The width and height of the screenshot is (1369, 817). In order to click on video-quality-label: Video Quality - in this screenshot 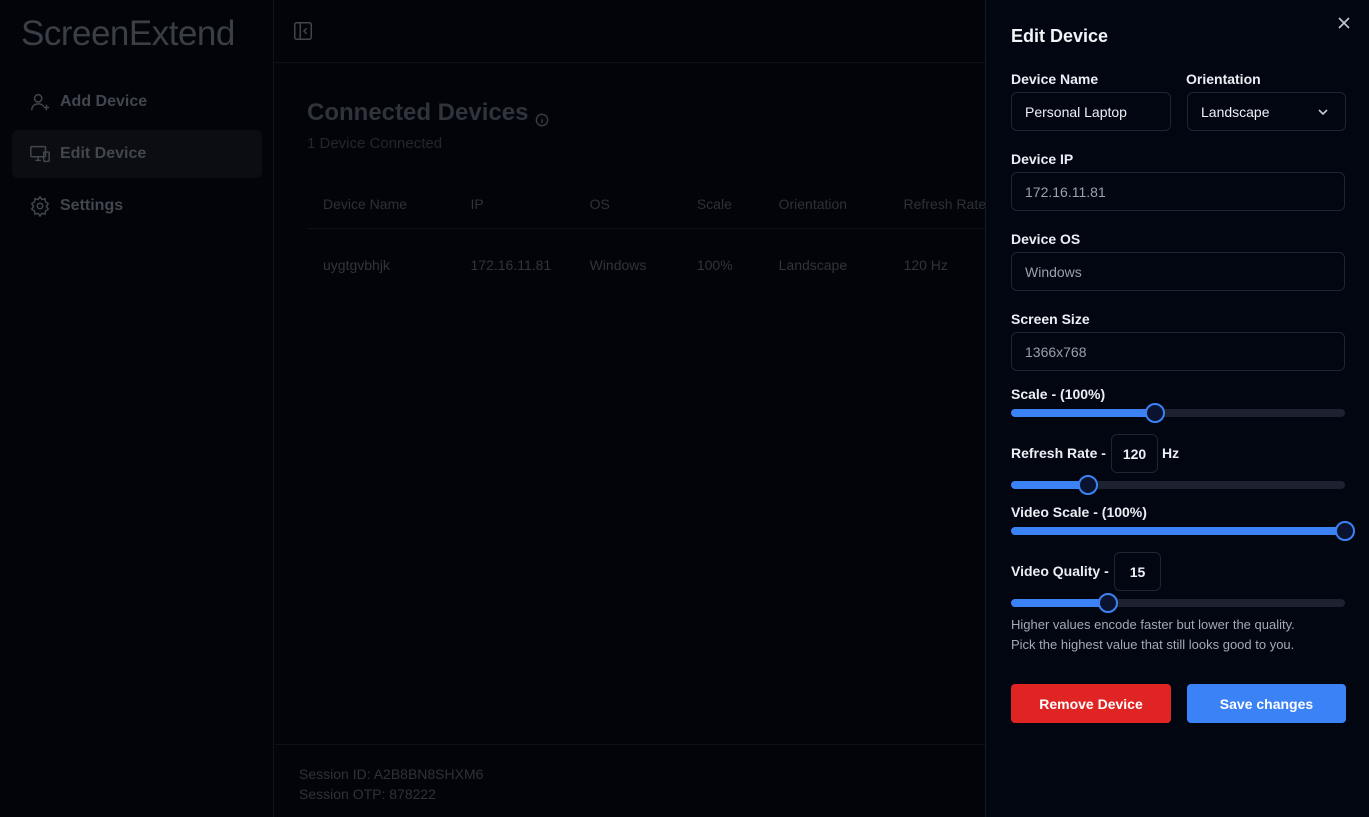, I will do `click(1060, 571)`.